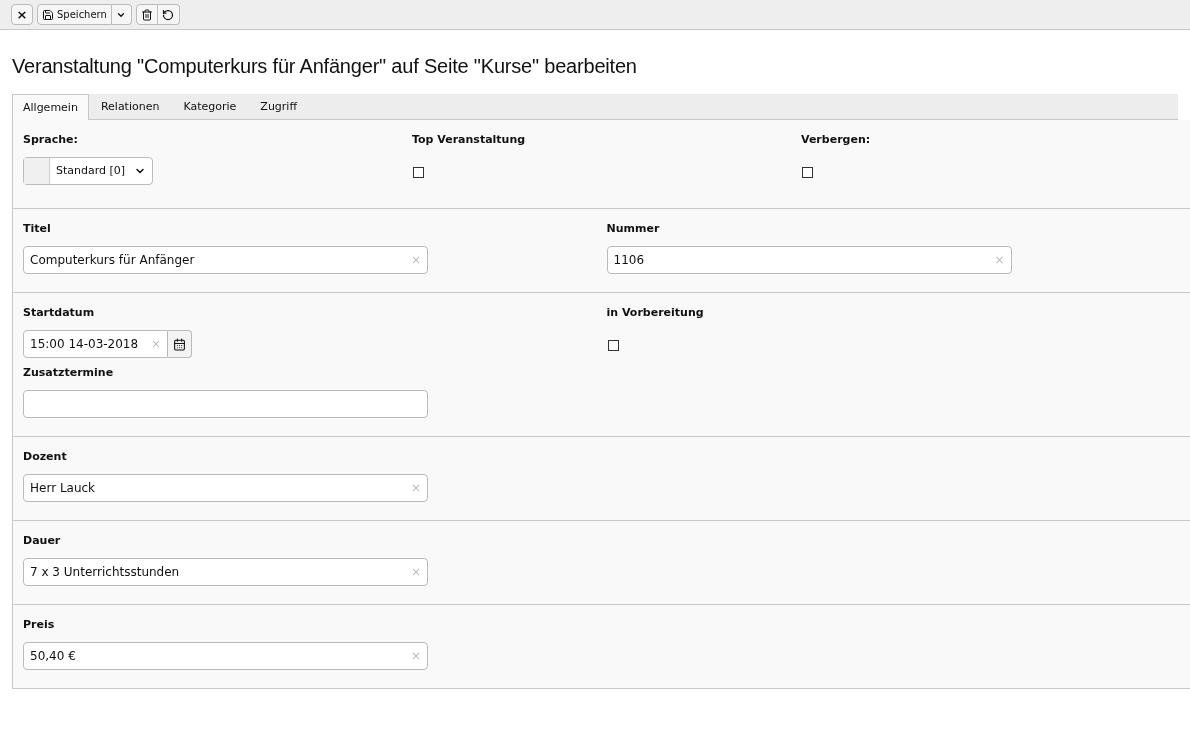  What do you see at coordinates (48, 14) in the screenshot?
I see `save-icon` at bounding box center [48, 14].